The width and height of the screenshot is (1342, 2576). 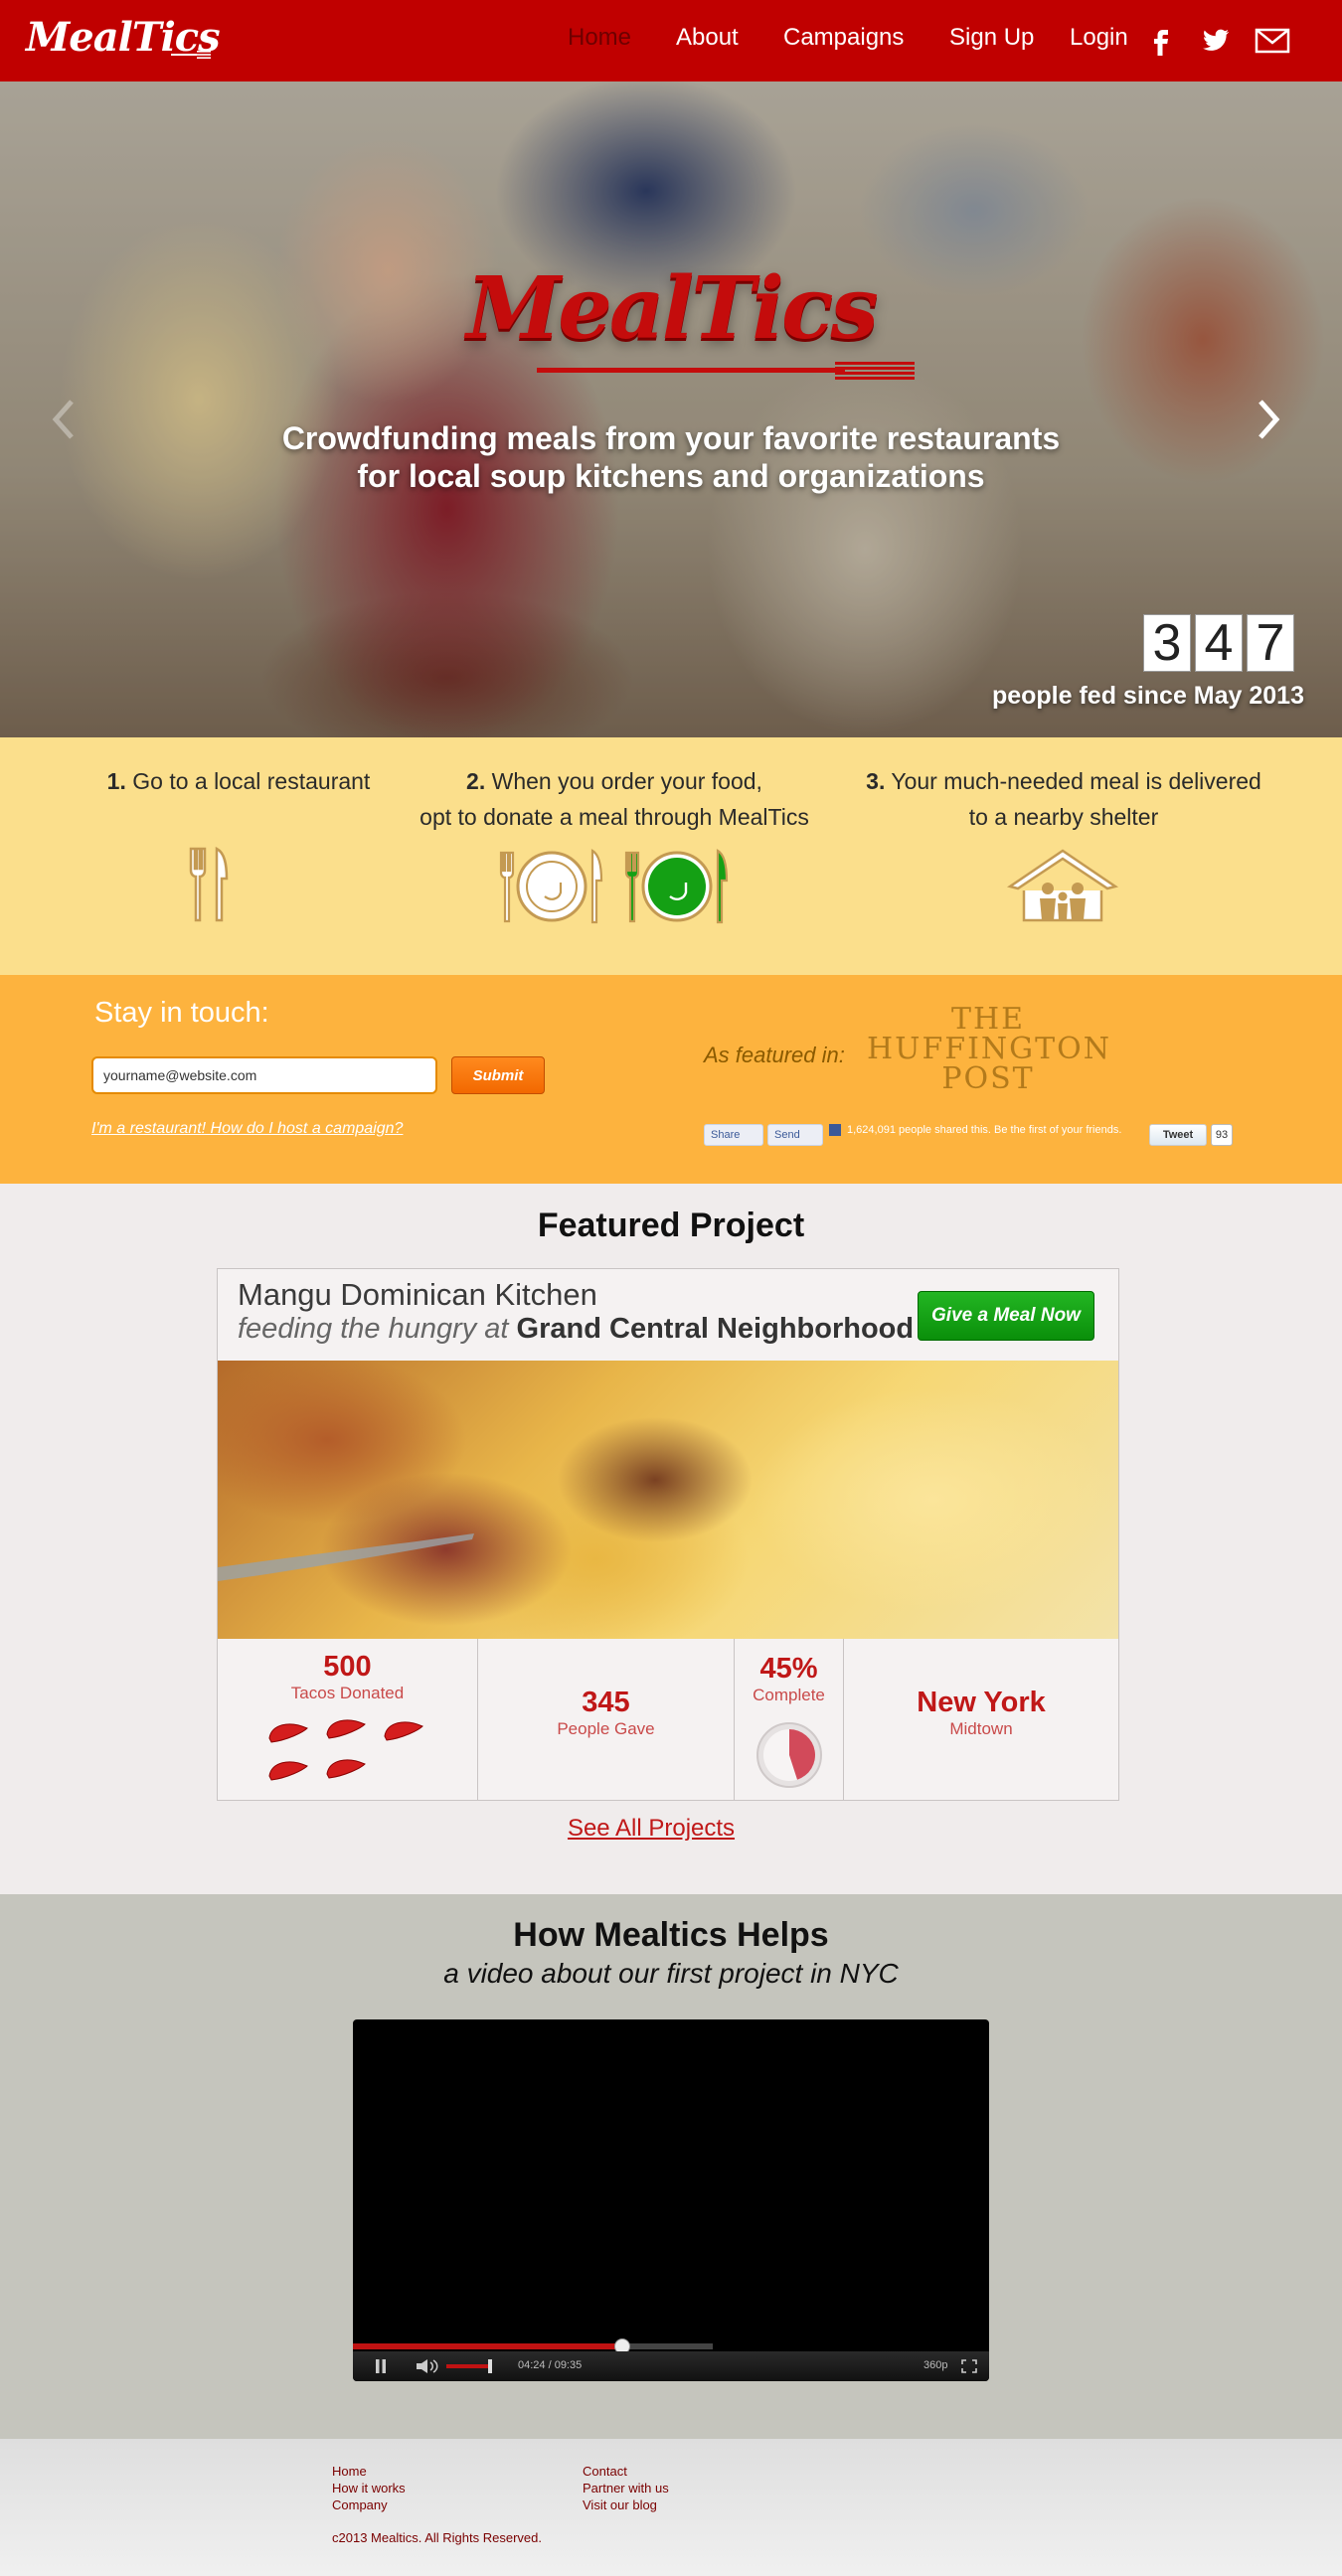 What do you see at coordinates (1063, 817) in the screenshot?
I see `step-text: to a nearby shelter` at bounding box center [1063, 817].